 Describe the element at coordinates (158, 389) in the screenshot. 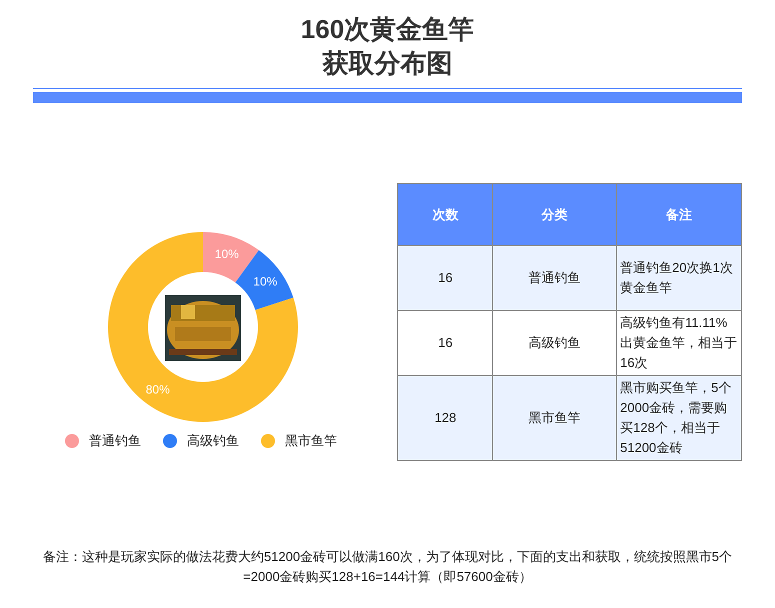

I see `slice-label: 80%` at that location.